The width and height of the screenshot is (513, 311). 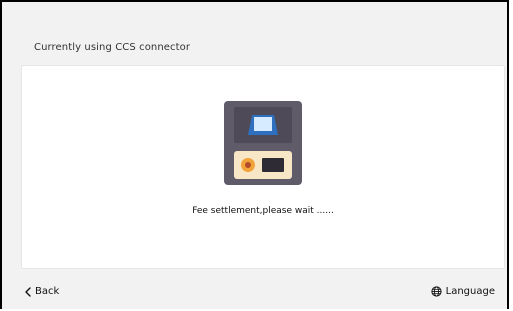 What do you see at coordinates (263, 143) in the screenshot?
I see `charger-icon` at bounding box center [263, 143].